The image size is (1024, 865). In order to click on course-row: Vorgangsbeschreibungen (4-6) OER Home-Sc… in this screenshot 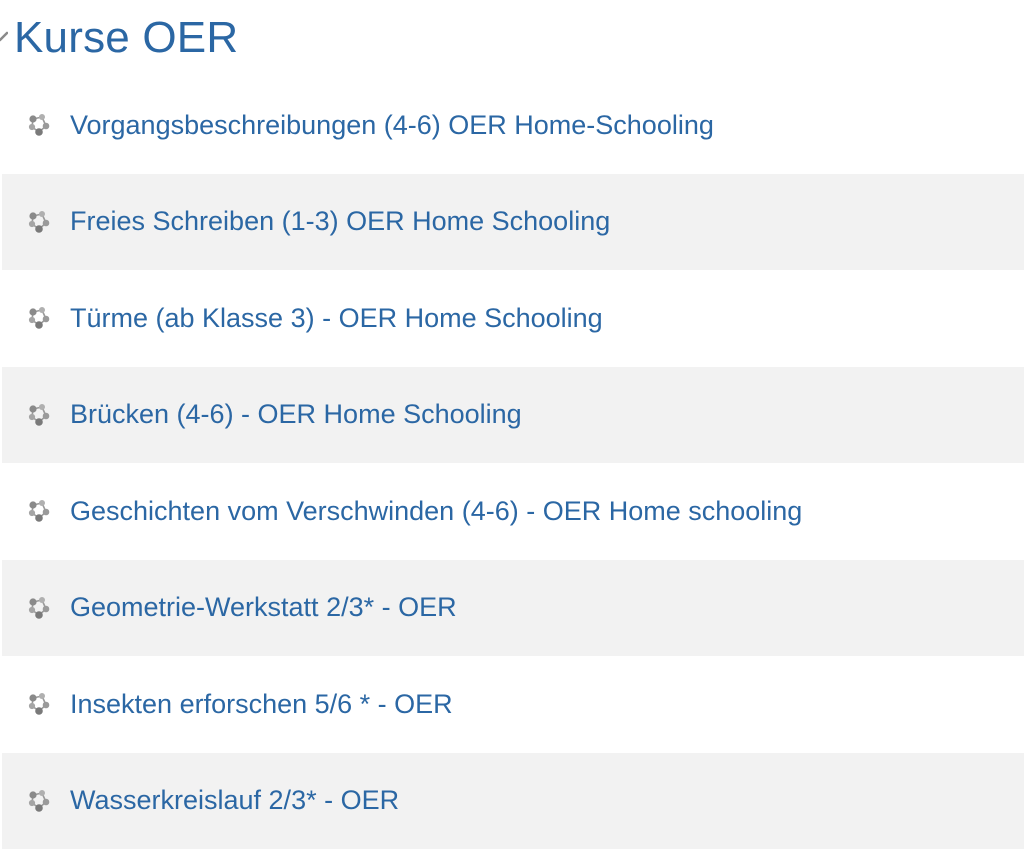, I will do `click(513, 125)`.